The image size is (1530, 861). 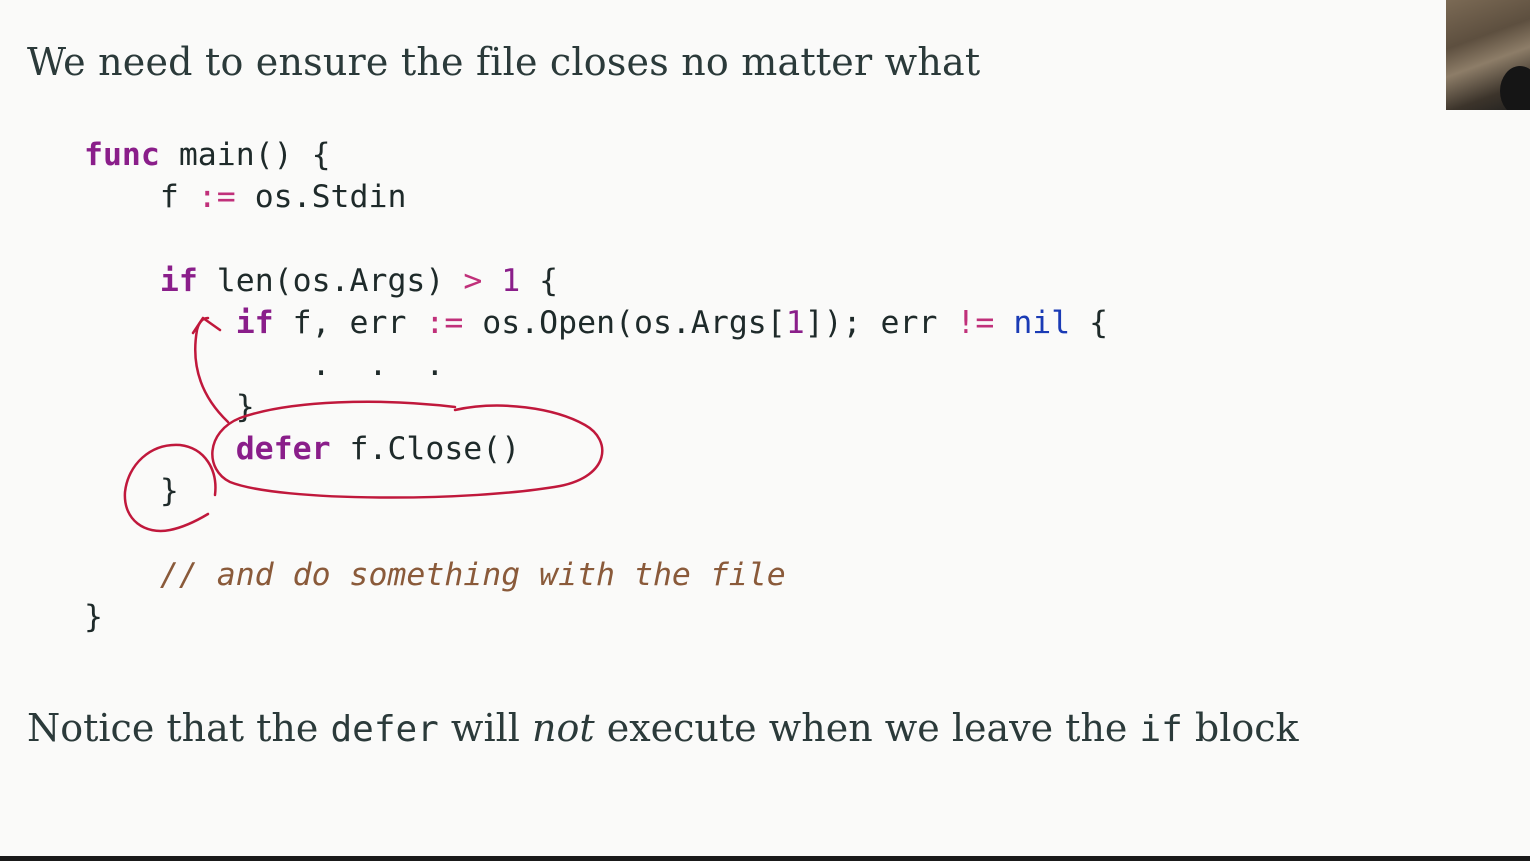 What do you see at coordinates (1488, 55) in the screenshot?
I see `webcam-overlay` at bounding box center [1488, 55].